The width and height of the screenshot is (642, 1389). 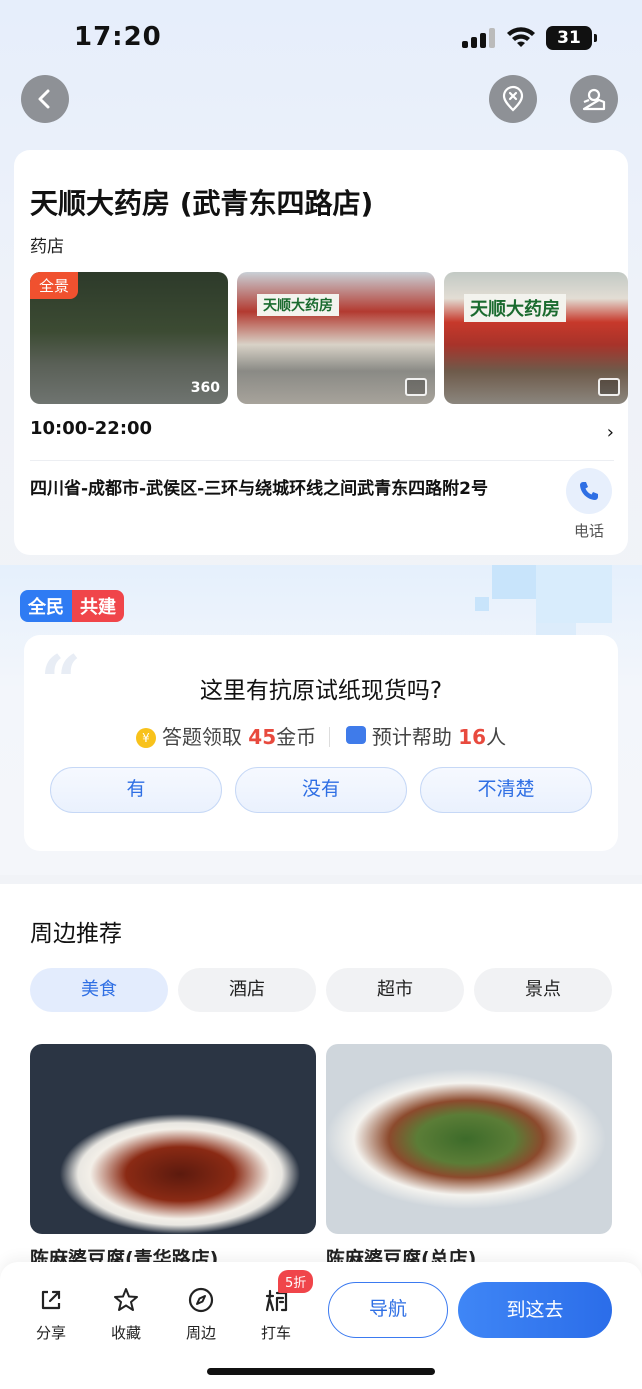 I want to click on help-prefix: 预计帮助, so click(x=411, y=737).